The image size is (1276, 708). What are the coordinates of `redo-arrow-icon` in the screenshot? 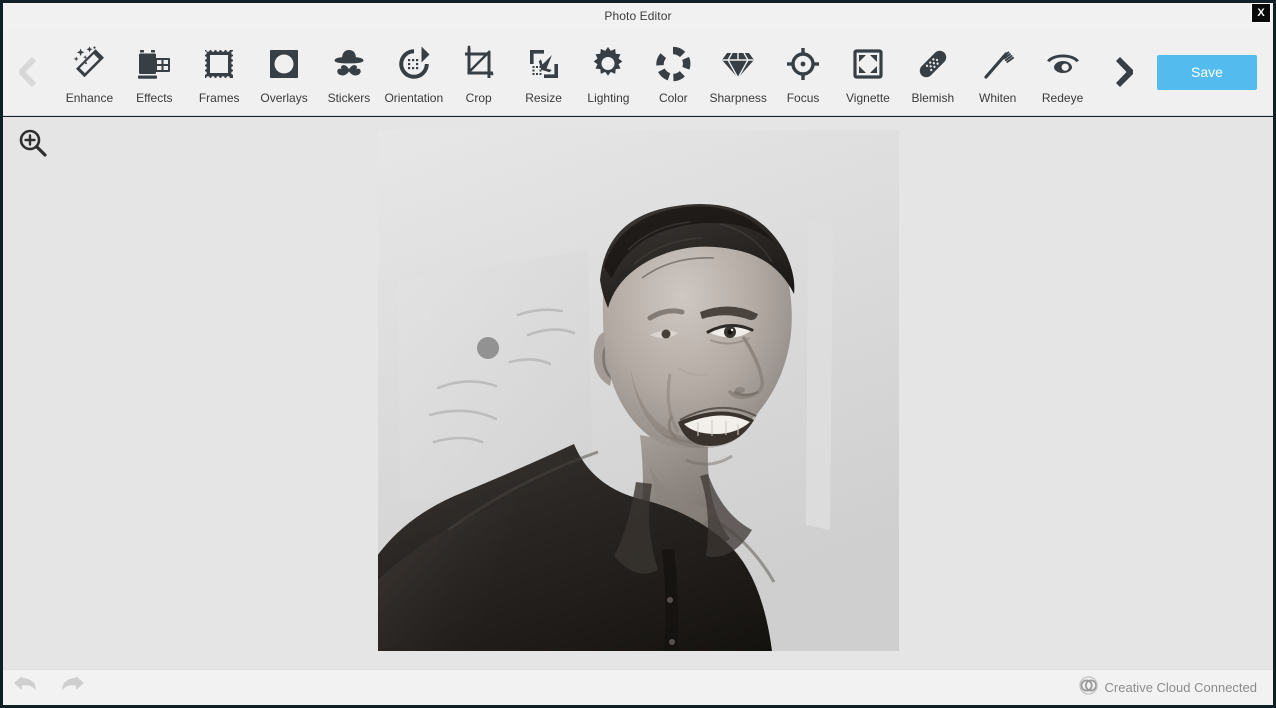 It's located at (72, 687).